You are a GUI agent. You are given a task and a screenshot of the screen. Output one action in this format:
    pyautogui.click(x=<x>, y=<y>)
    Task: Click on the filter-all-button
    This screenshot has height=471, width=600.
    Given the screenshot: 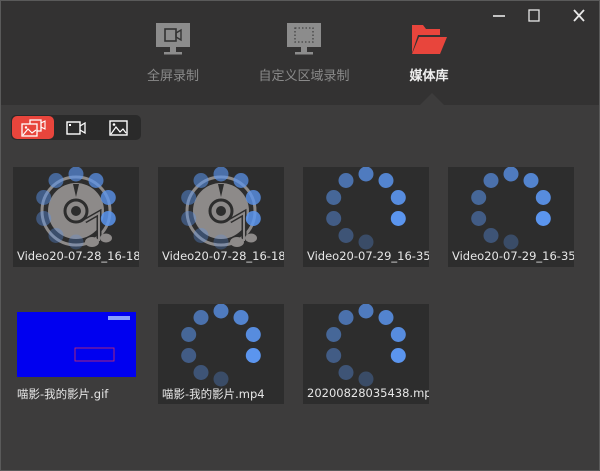 What is the action you would take?
    pyautogui.click(x=33, y=127)
    